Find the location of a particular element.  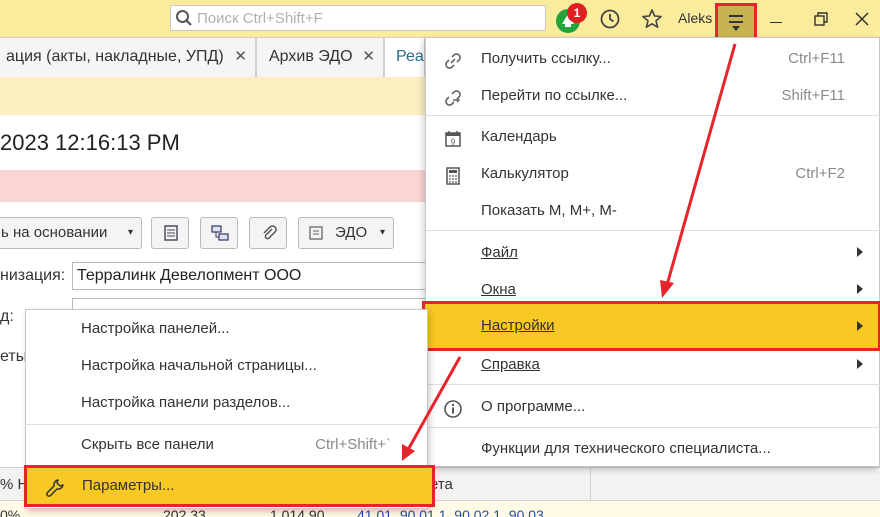

attach-button is located at coordinates (268, 233).